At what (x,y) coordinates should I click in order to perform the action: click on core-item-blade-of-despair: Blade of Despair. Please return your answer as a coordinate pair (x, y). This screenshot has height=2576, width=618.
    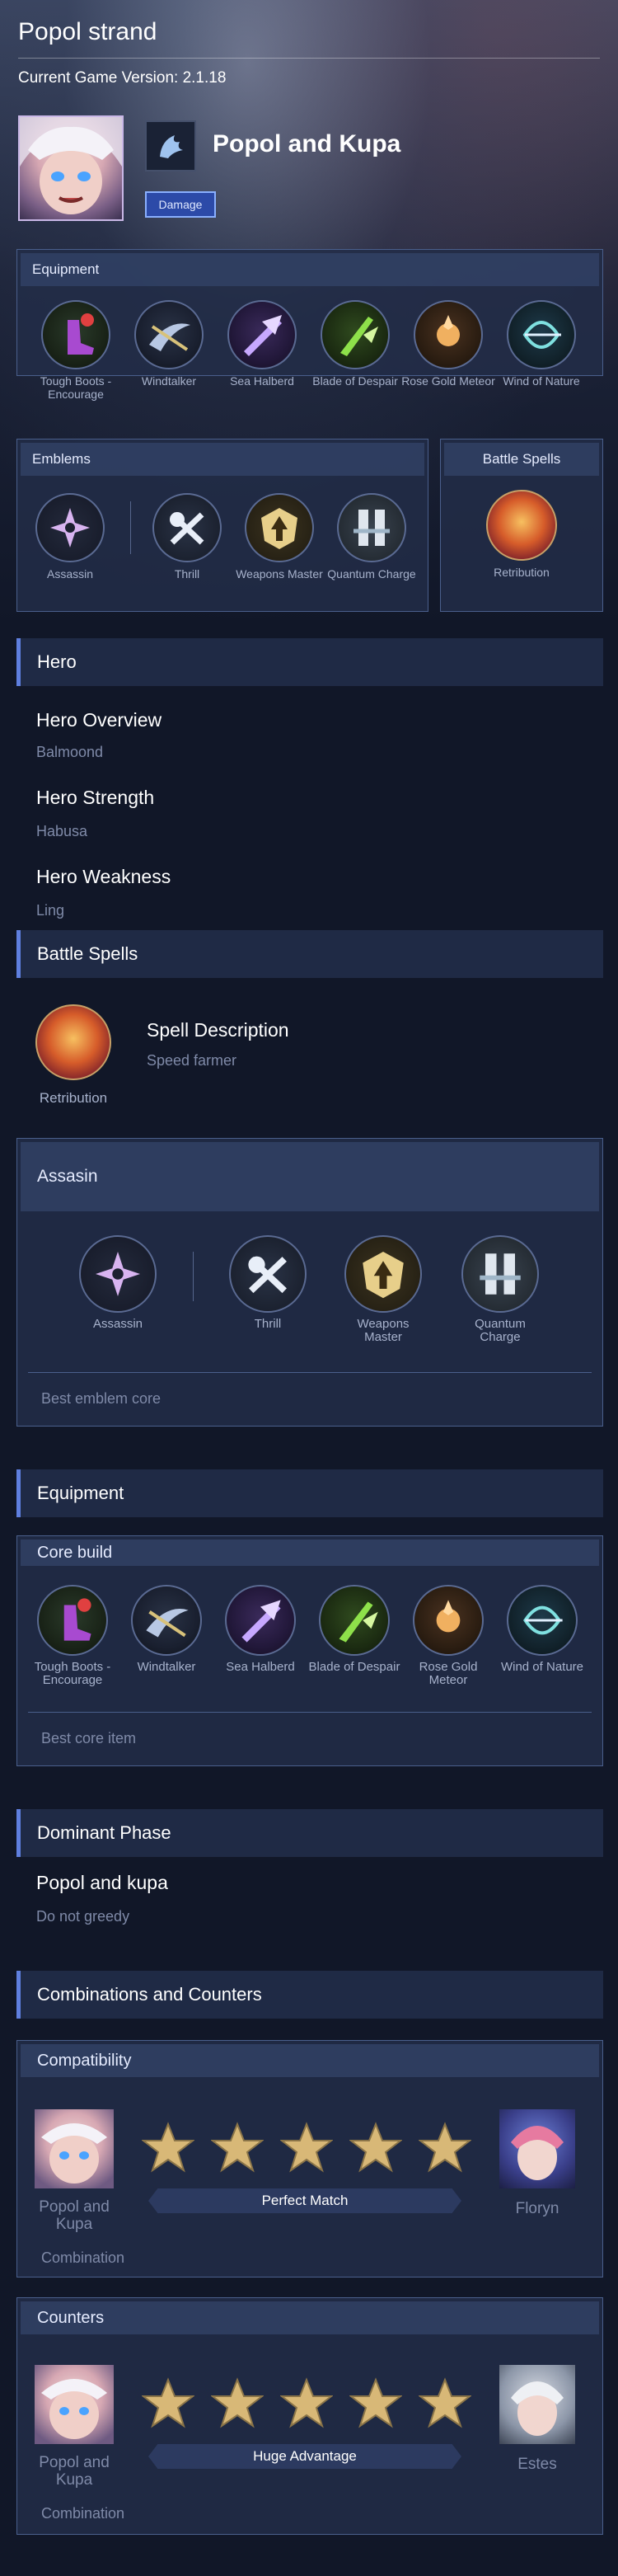
    Looking at the image, I should click on (354, 1629).